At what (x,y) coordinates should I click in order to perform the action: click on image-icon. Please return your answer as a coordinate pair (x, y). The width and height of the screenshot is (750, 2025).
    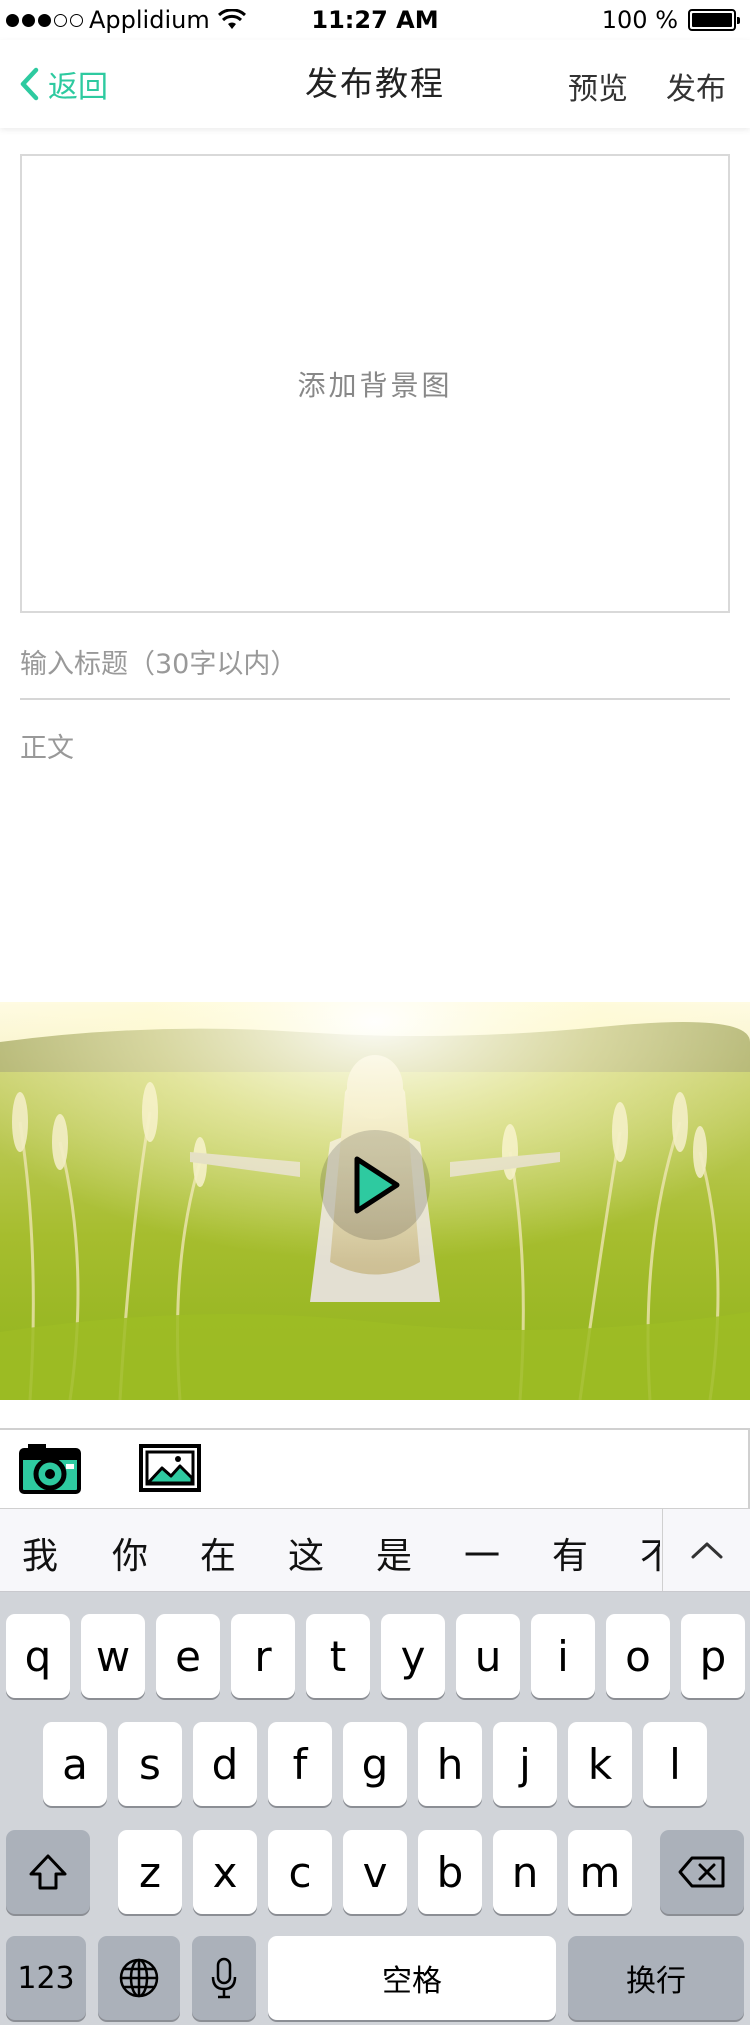
    Looking at the image, I should click on (170, 1468).